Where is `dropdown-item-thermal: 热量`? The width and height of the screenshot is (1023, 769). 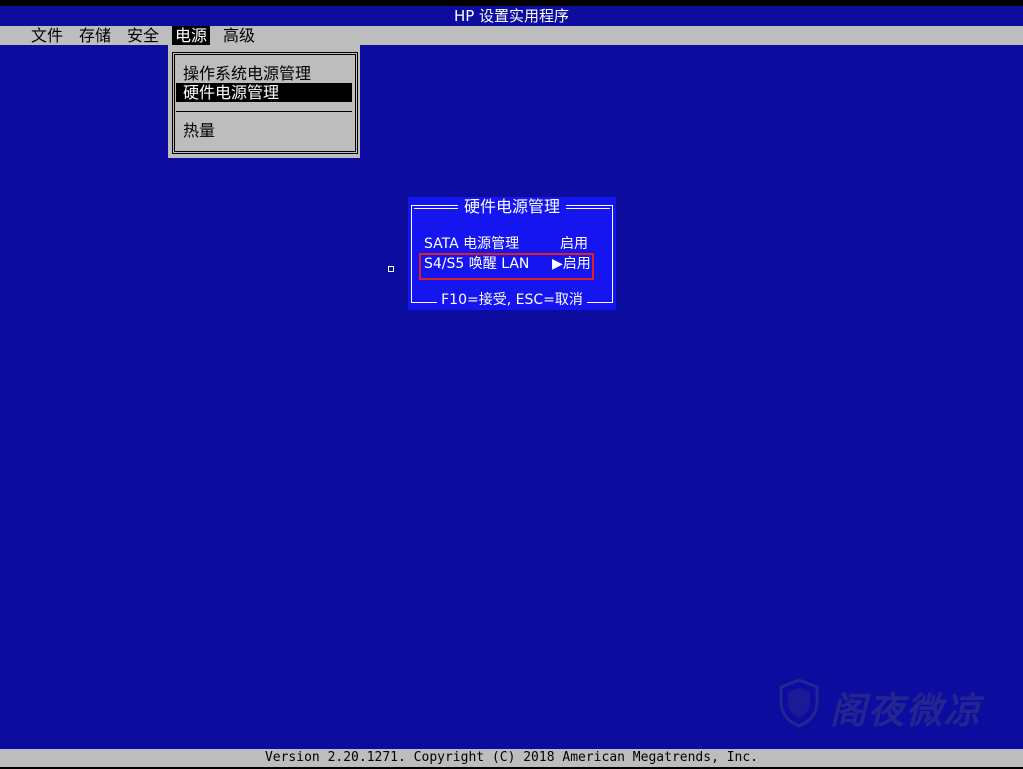
dropdown-item-thermal: 热量 is located at coordinates (264, 130).